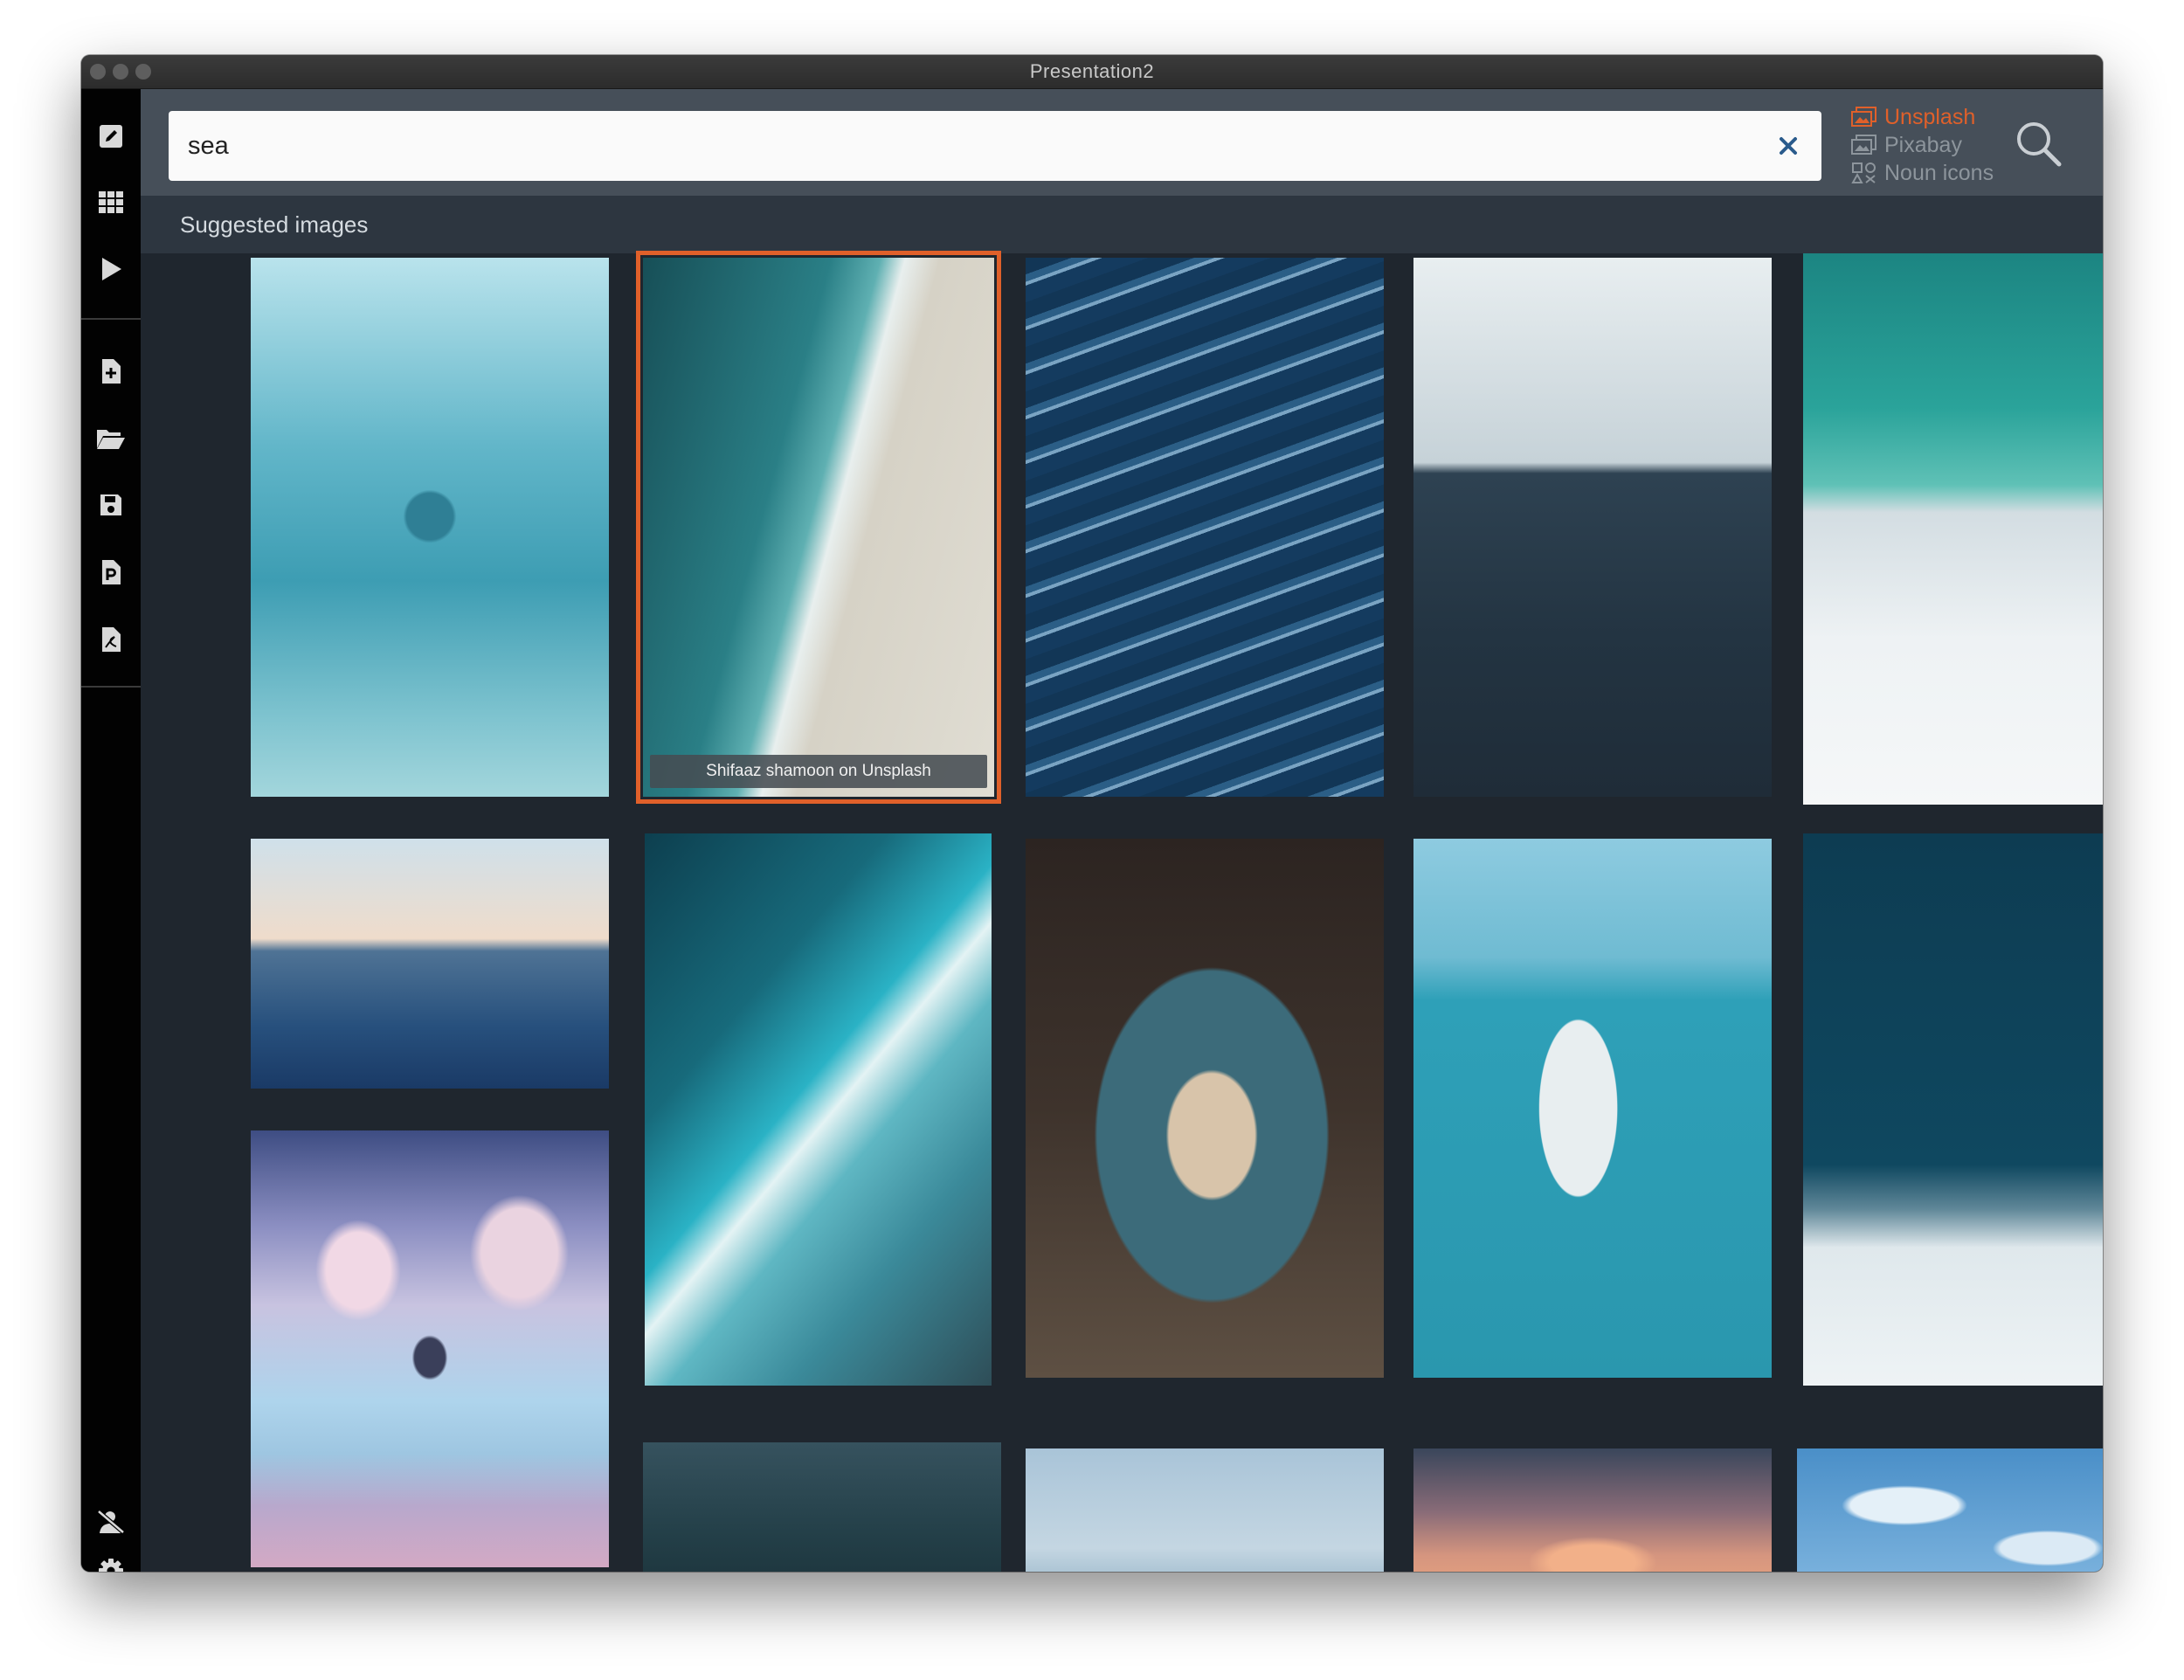  Describe the element at coordinates (111, 639) in the screenshot. I see `pdf-export-icon` at that location.